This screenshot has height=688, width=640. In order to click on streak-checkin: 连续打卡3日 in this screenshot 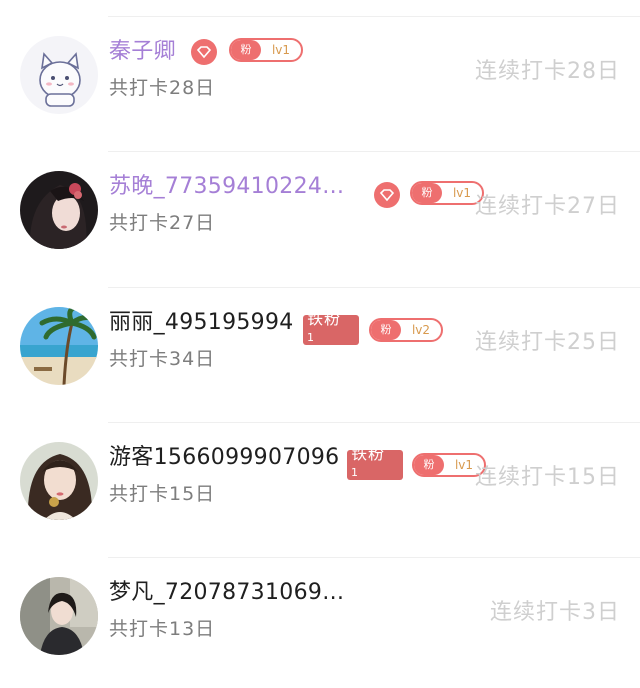, I will do `click(555, 612)`.